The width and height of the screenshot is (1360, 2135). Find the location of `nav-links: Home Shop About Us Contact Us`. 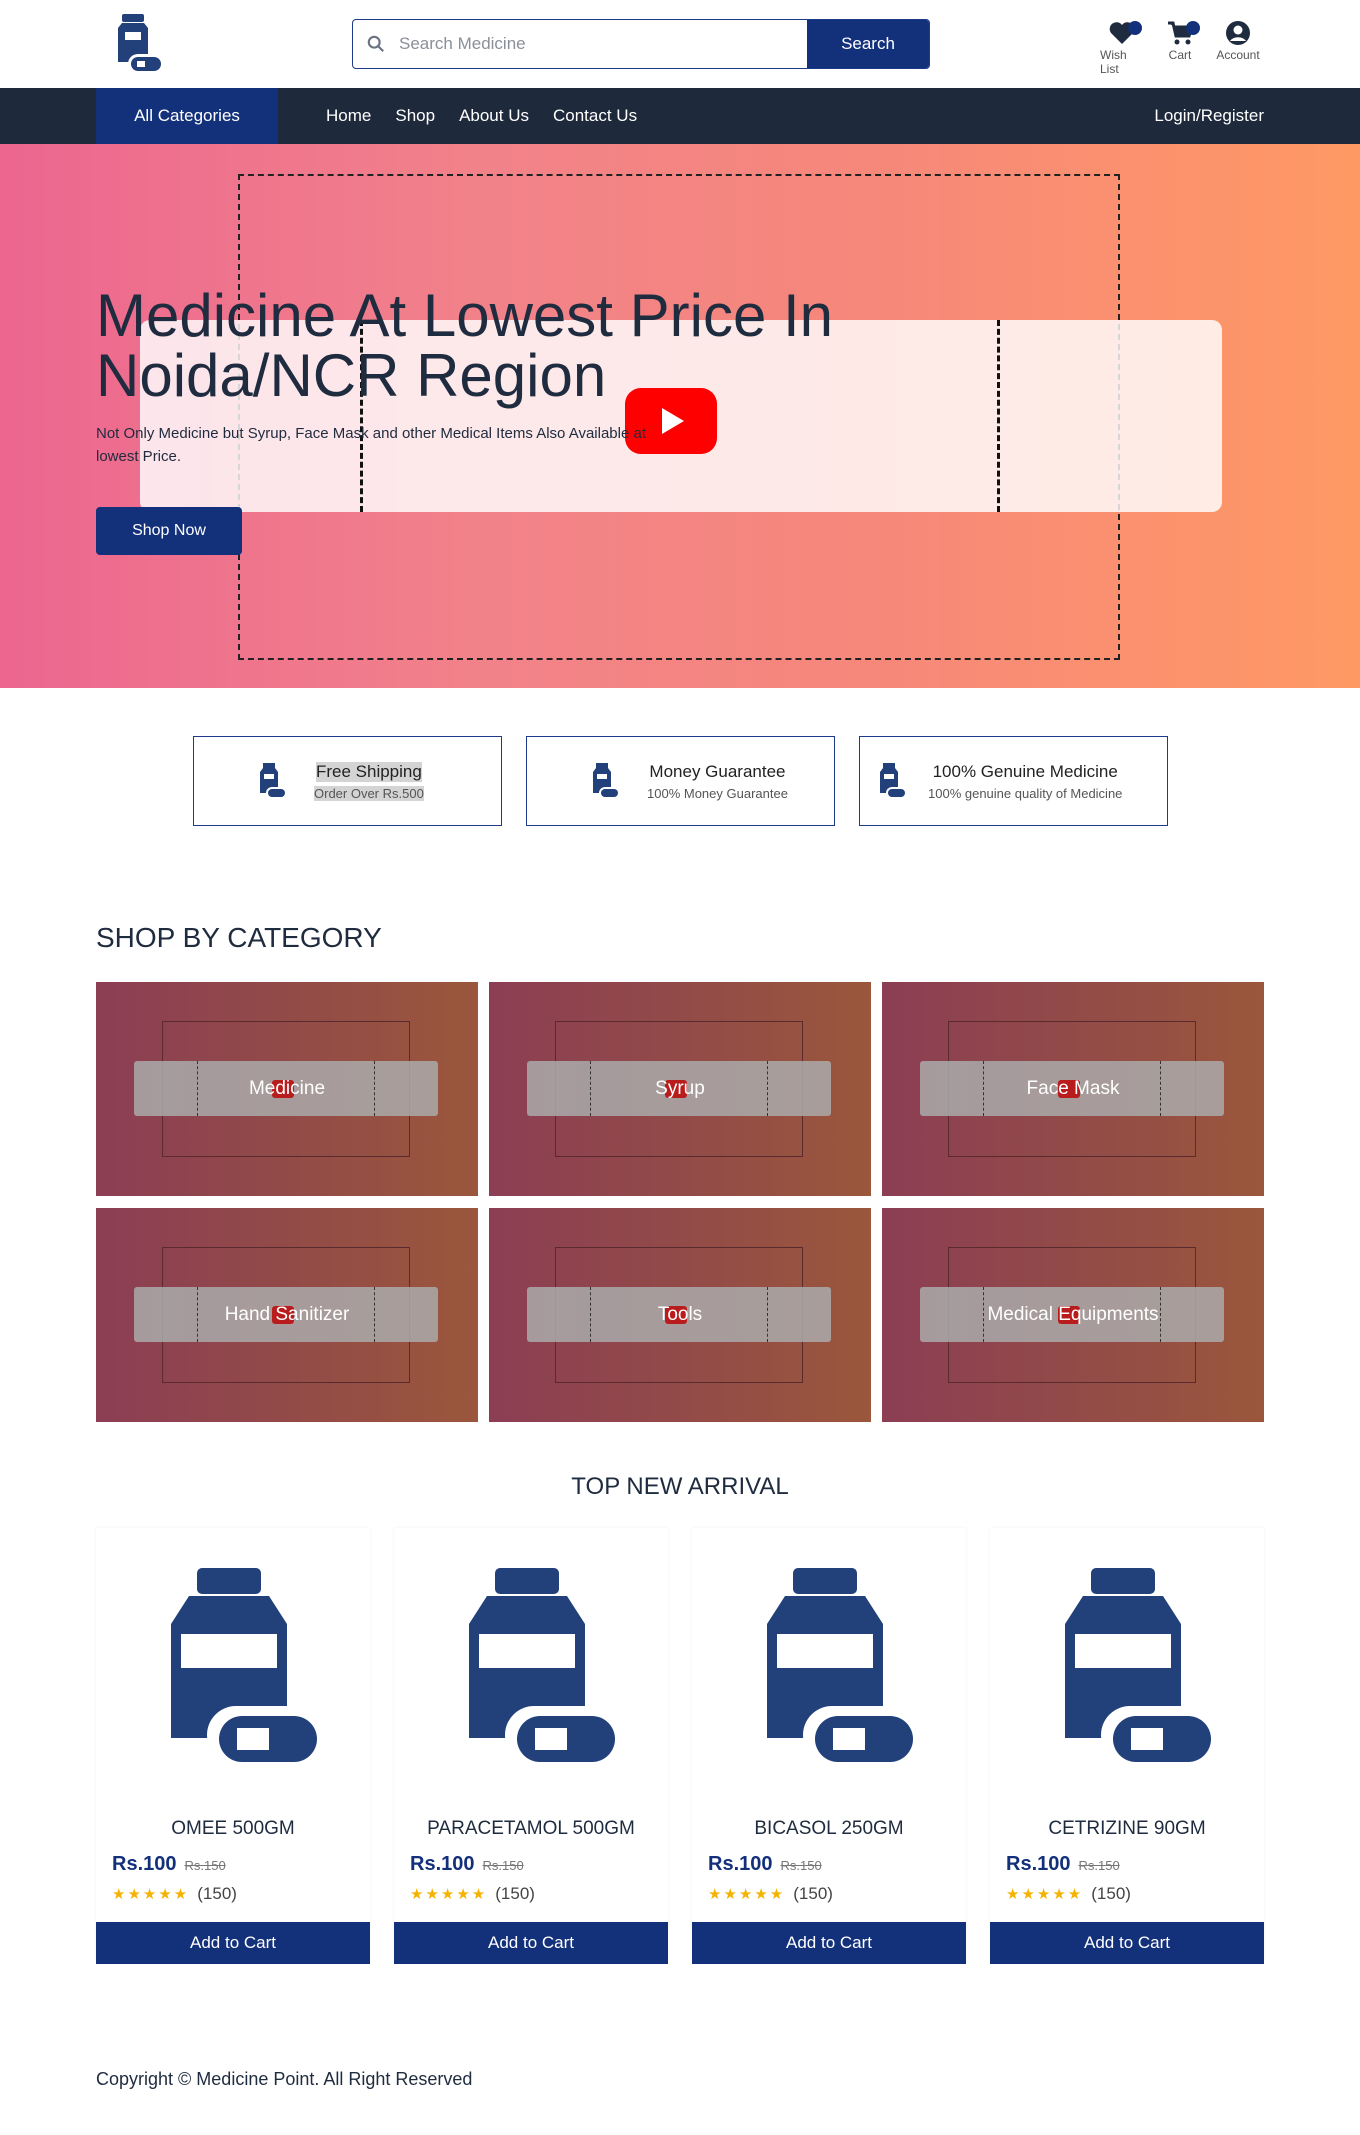

nav-links: Home Shop About Us Contact Us is located at coordinates (481, 116).